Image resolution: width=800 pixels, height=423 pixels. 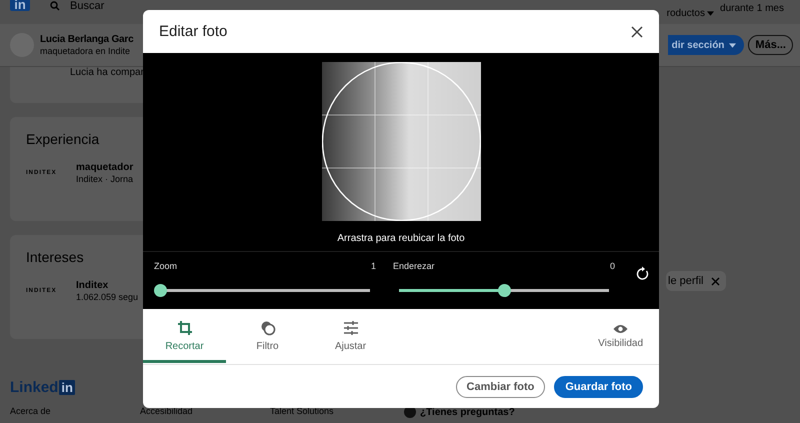 What do you see at coordinates (686, 281) in the screenshot?
I see `chip-label: le perfil` at bounding box center [686, 281].